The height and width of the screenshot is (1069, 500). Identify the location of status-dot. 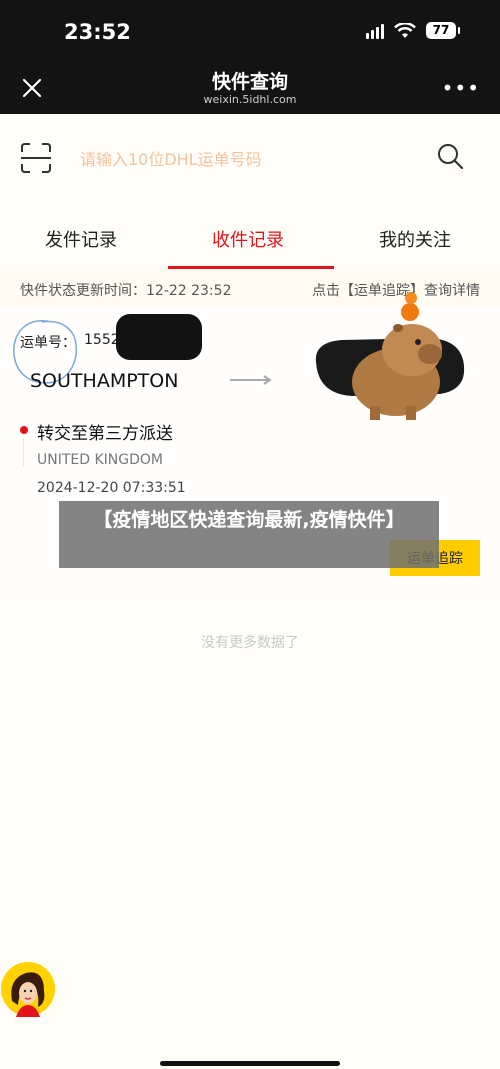
(24, 430).